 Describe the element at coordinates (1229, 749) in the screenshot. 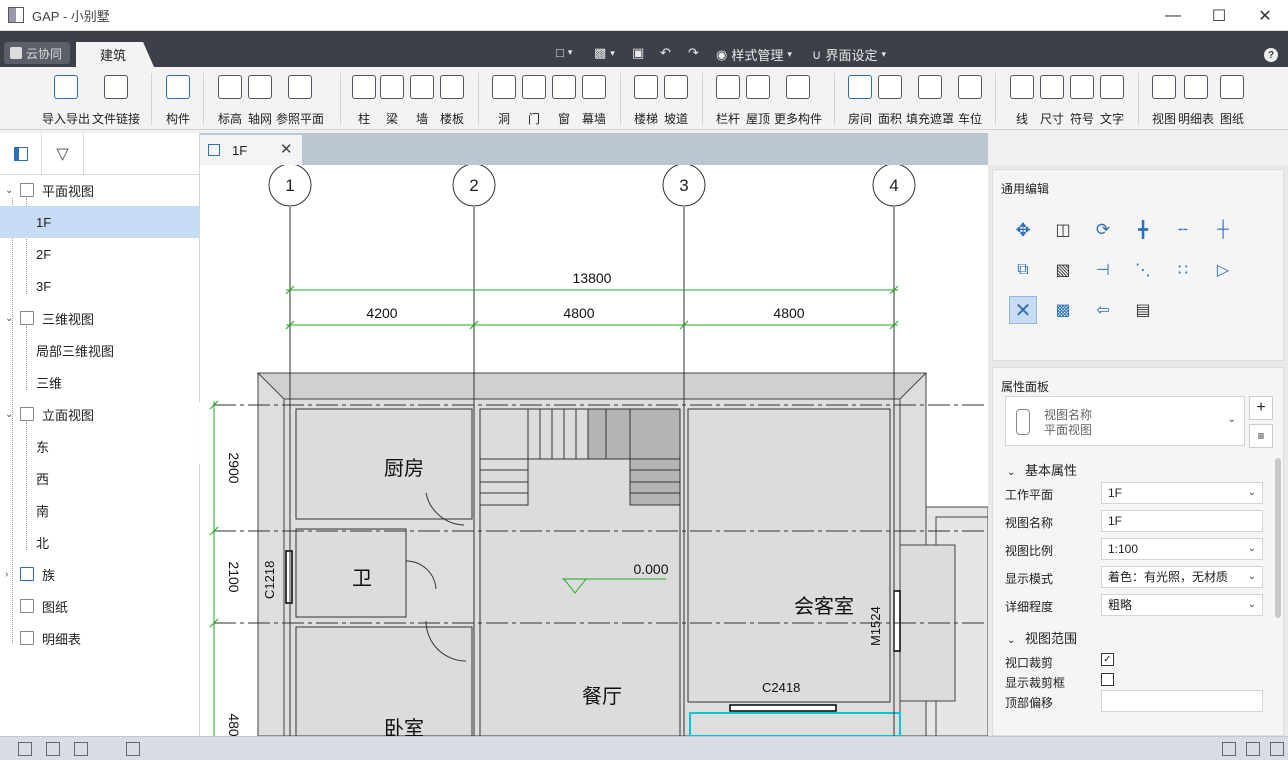

I see `view-cube-icon` at that location.